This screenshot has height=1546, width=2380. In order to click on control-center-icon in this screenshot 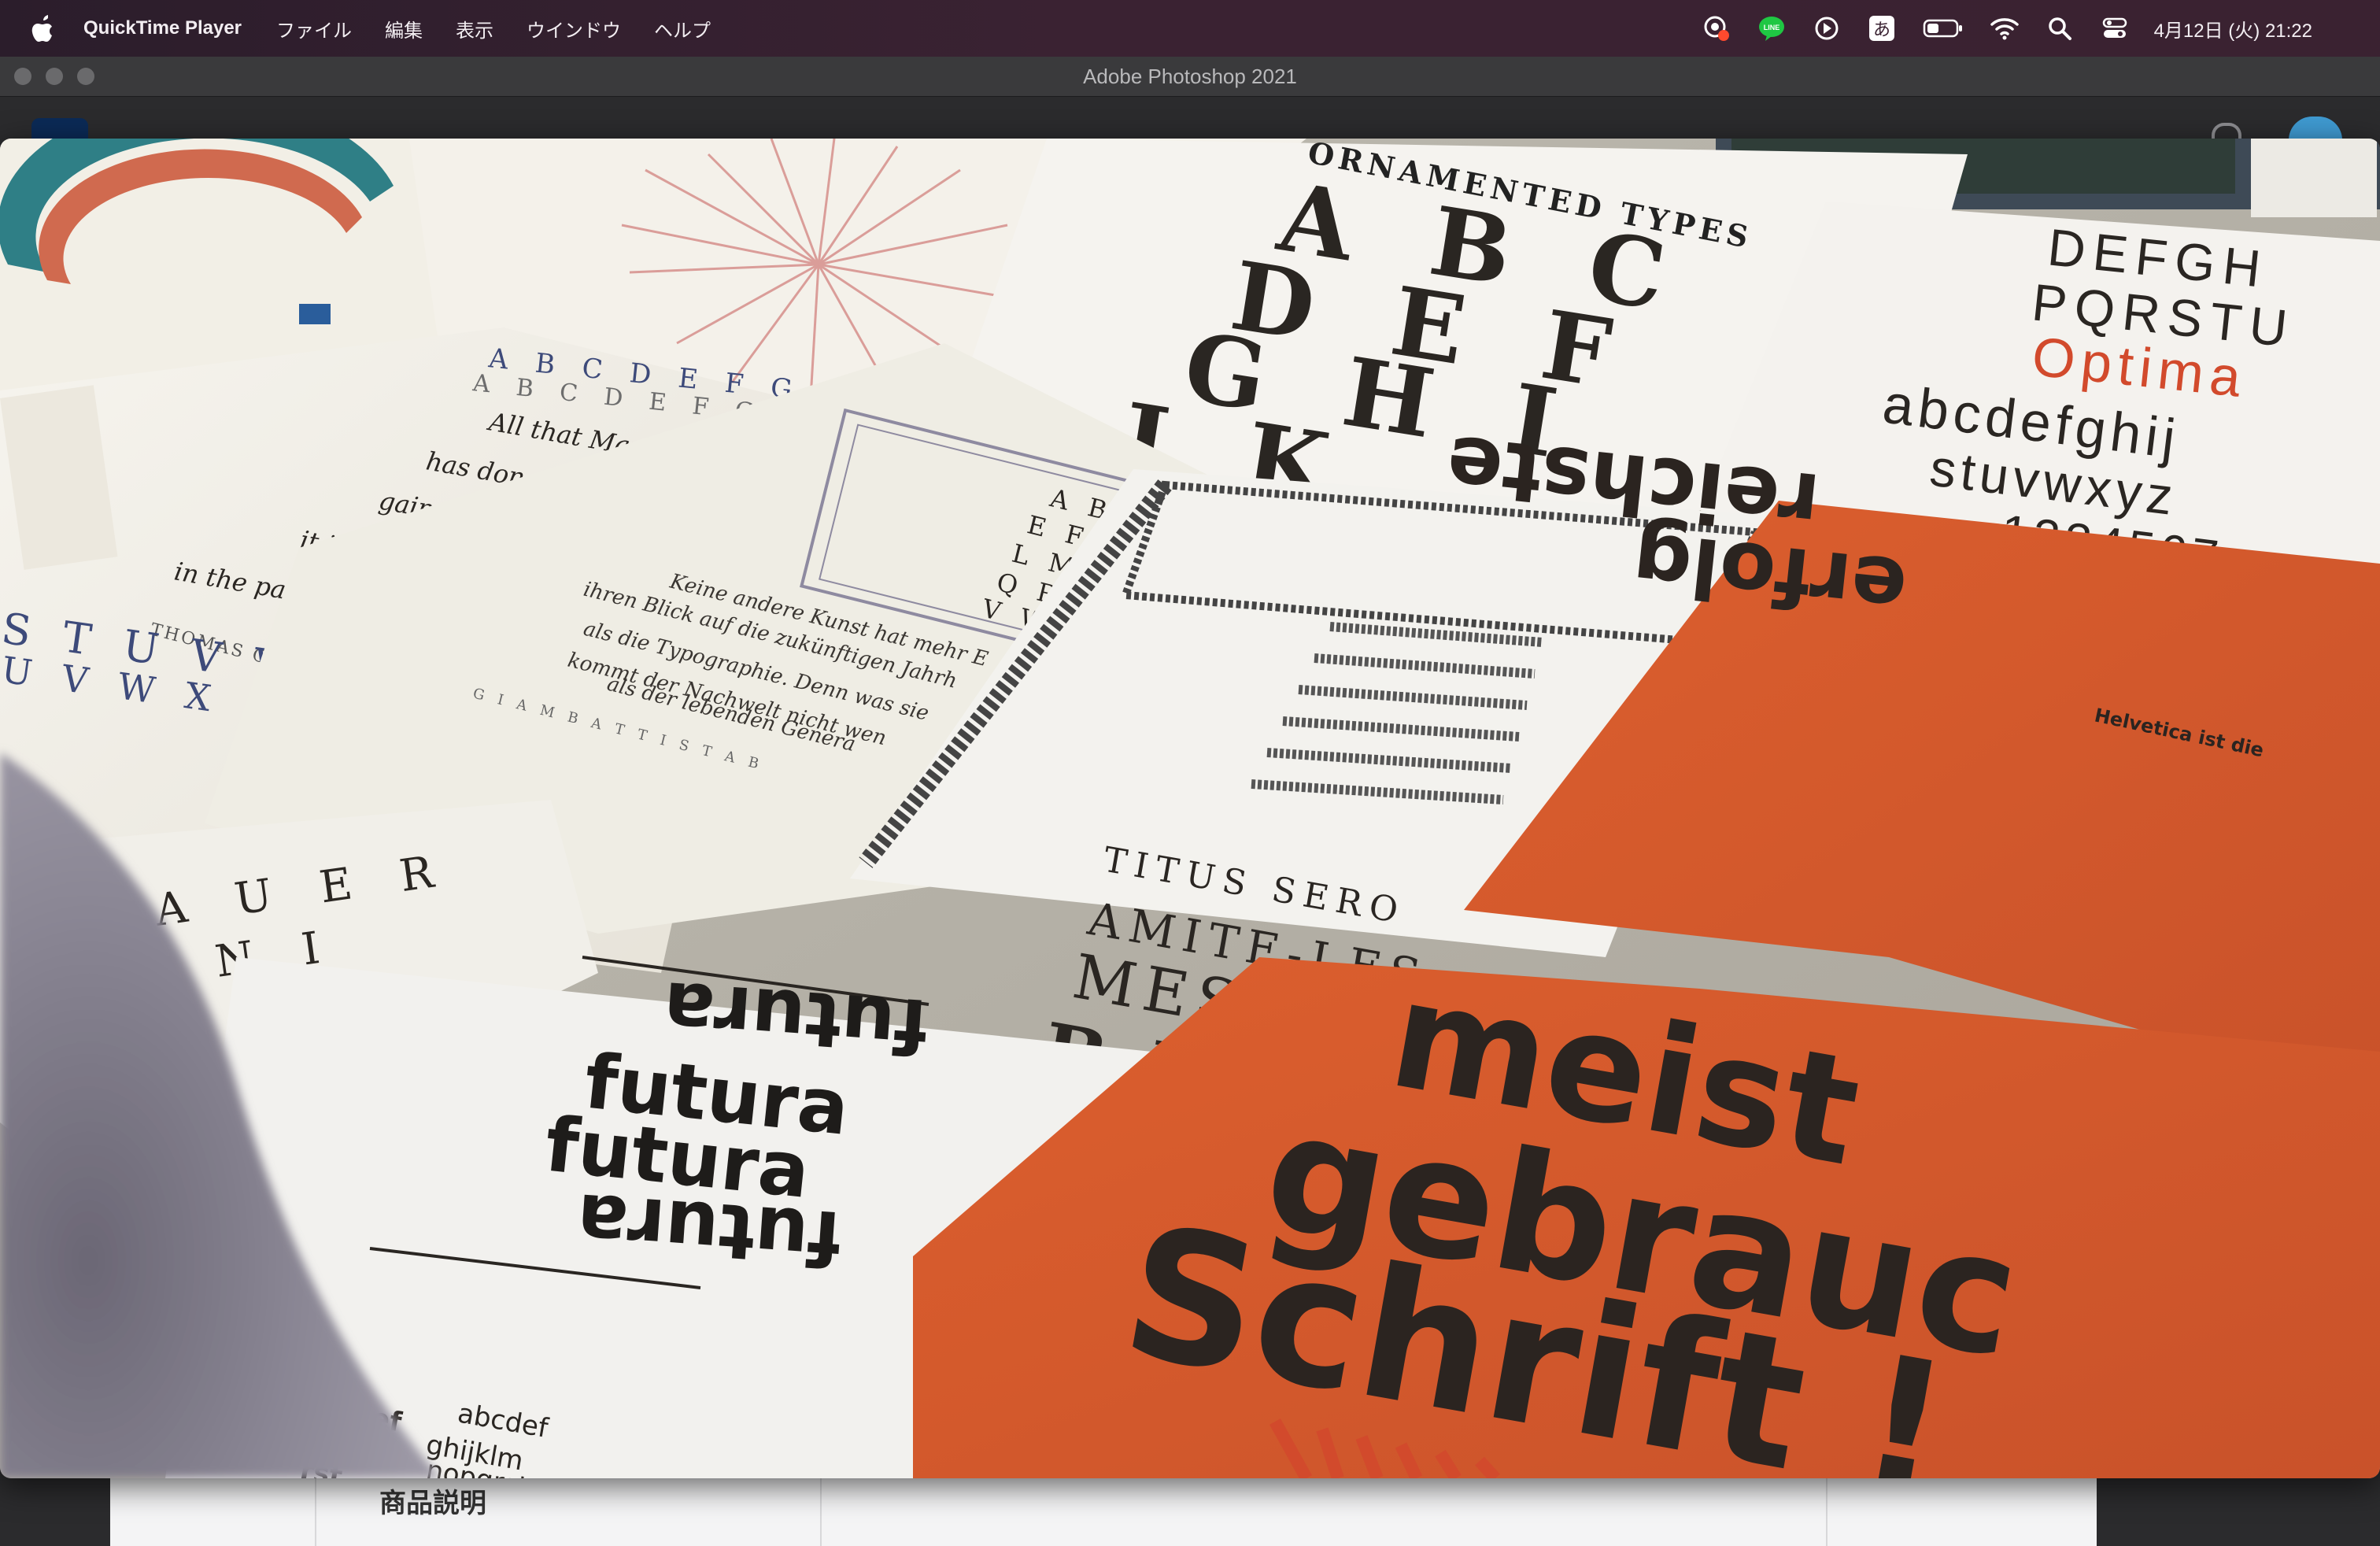, I will do `click(2115, 28)`.